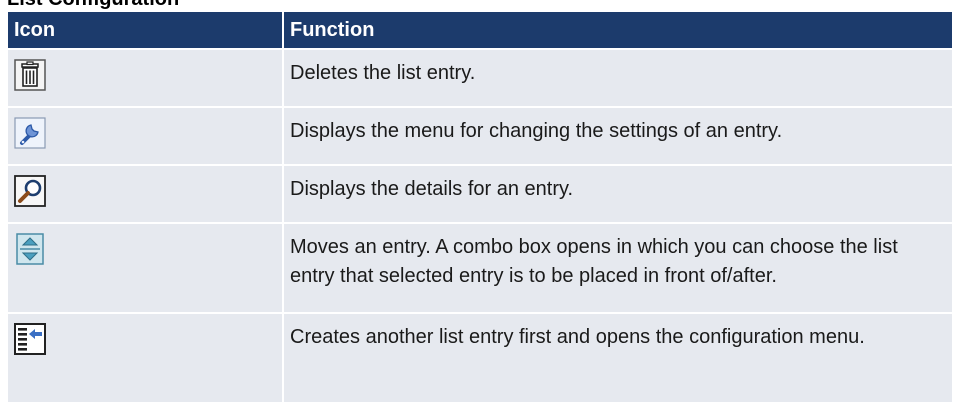  I want to click on insert-entry-icon, so click(30, 339).